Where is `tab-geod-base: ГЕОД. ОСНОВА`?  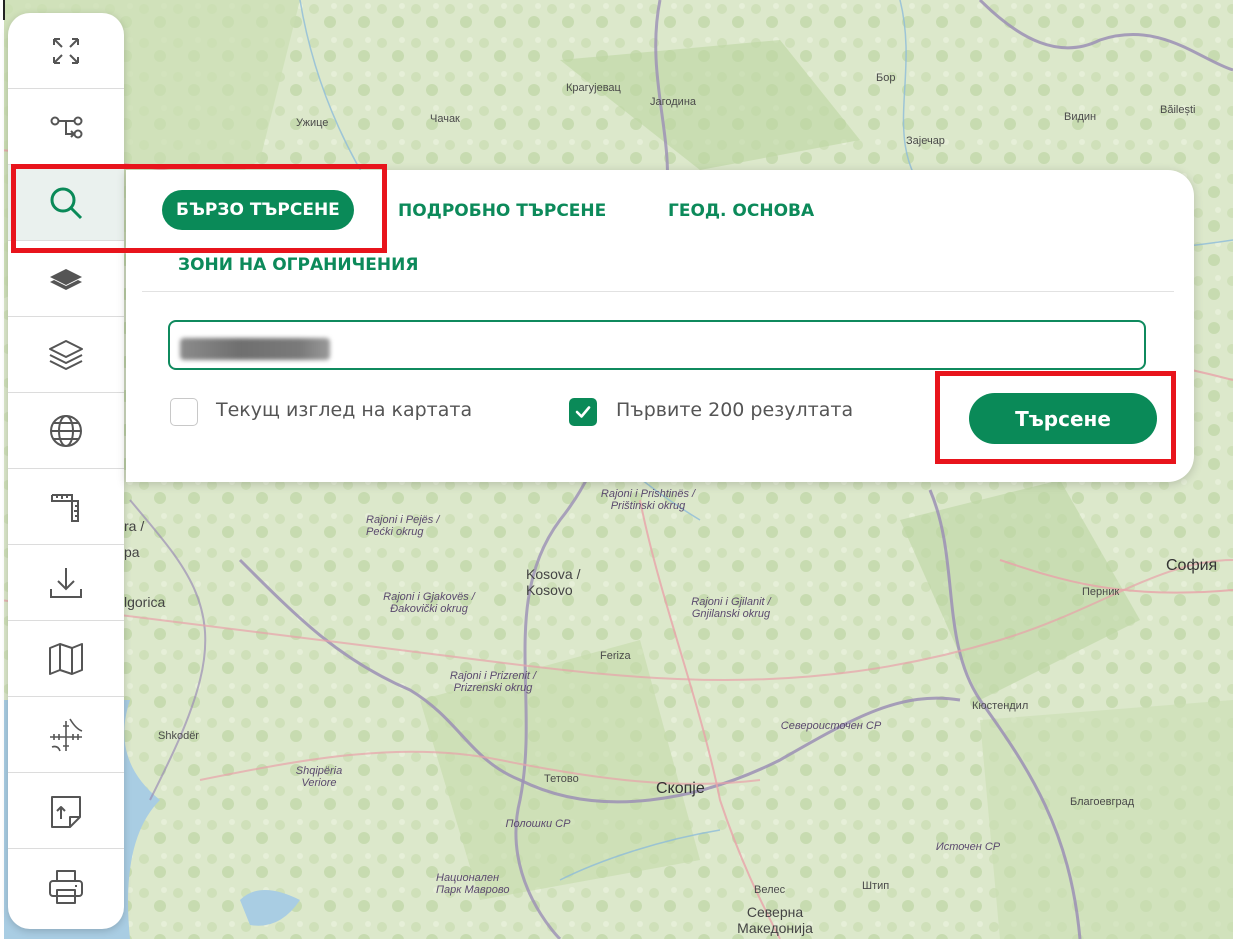
tab-geod-base: ГЕОД. ОСНОВА is located at coordinates (741, 211).